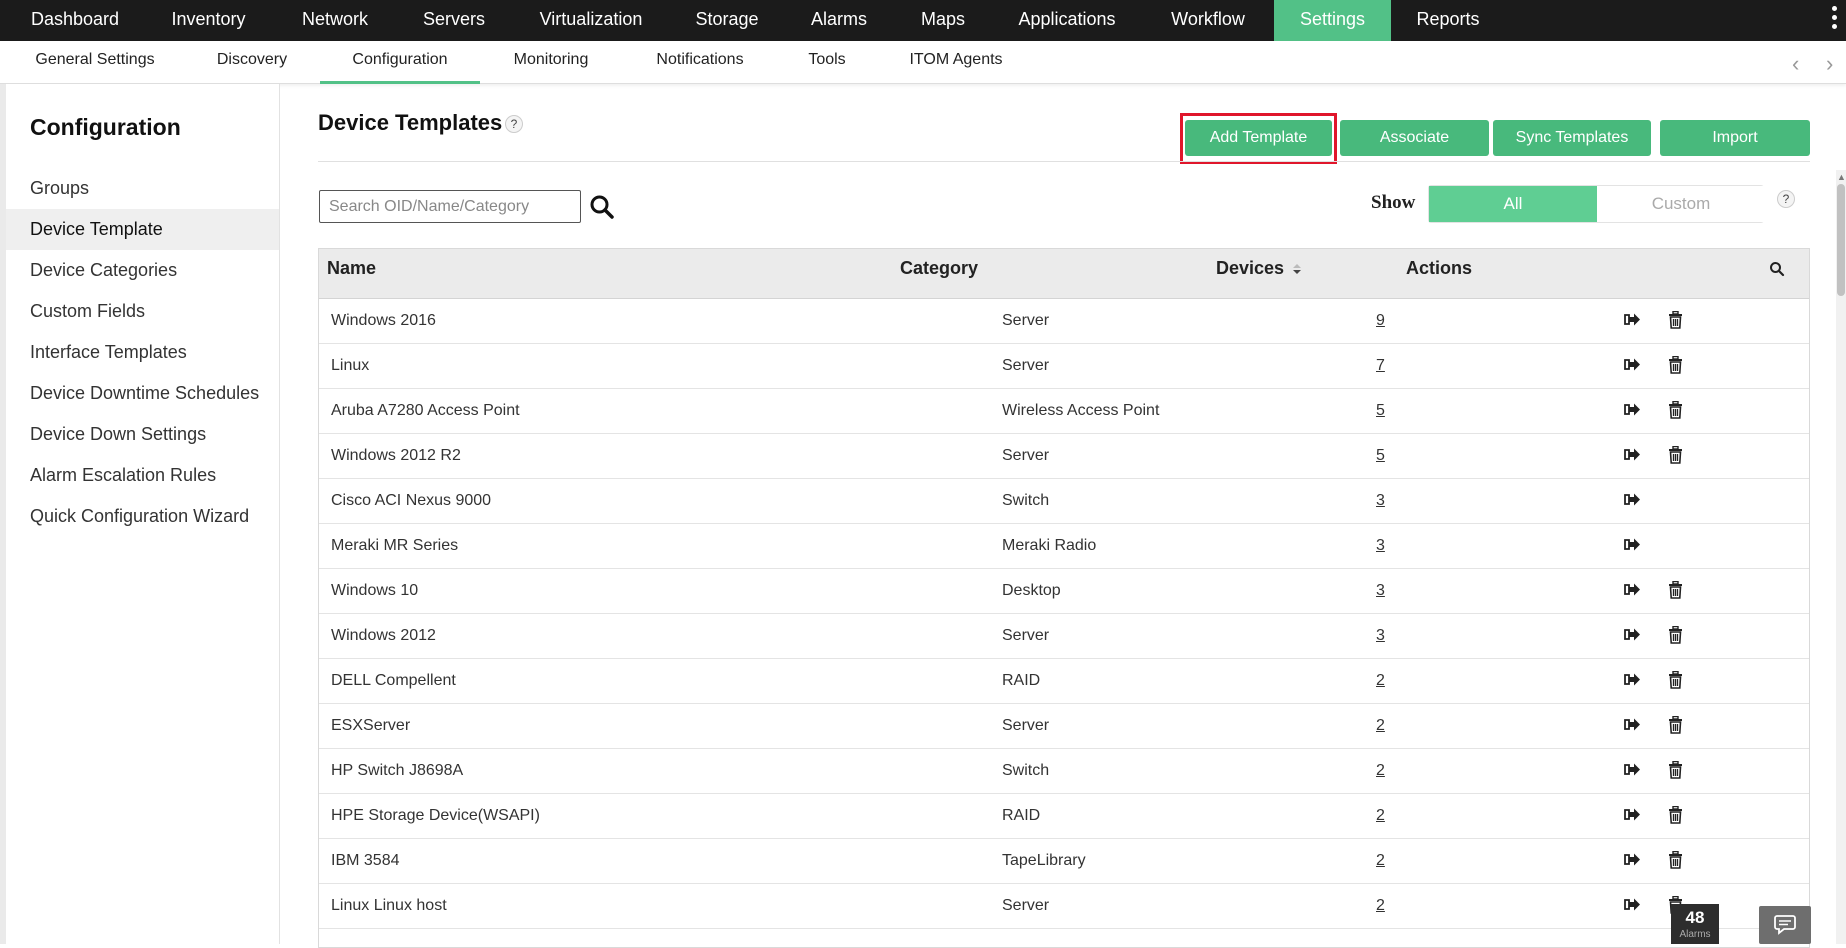 This screenshot has width=1846, height=948. Describe the element at coordinates (389, 906) in the screenshot. I see `template-name: Linux Linux host` at that location.